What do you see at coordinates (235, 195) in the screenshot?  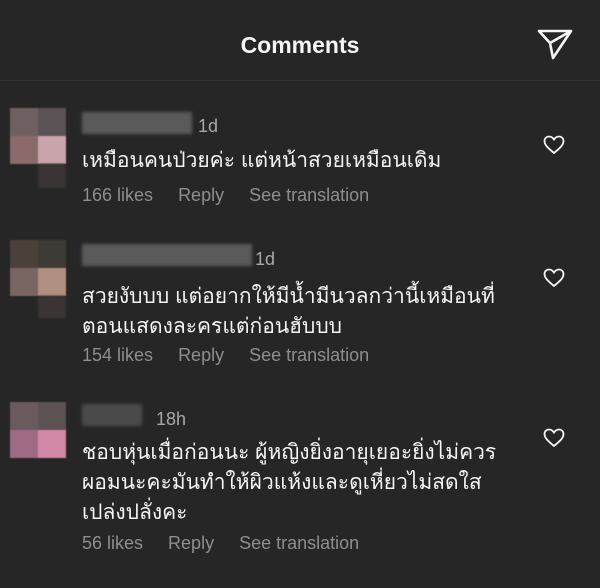 I see `comment-meta: 166 likes Reply See translation` at bounding box center [235, 195].